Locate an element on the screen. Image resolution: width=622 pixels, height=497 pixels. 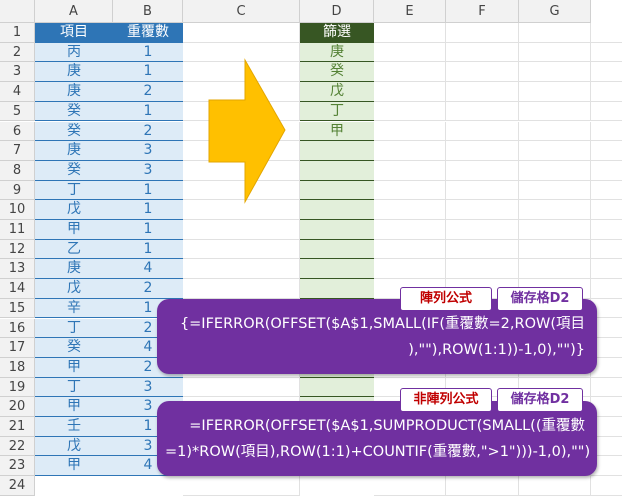
cell-item: 辛 is located at coordinates (74, 308).